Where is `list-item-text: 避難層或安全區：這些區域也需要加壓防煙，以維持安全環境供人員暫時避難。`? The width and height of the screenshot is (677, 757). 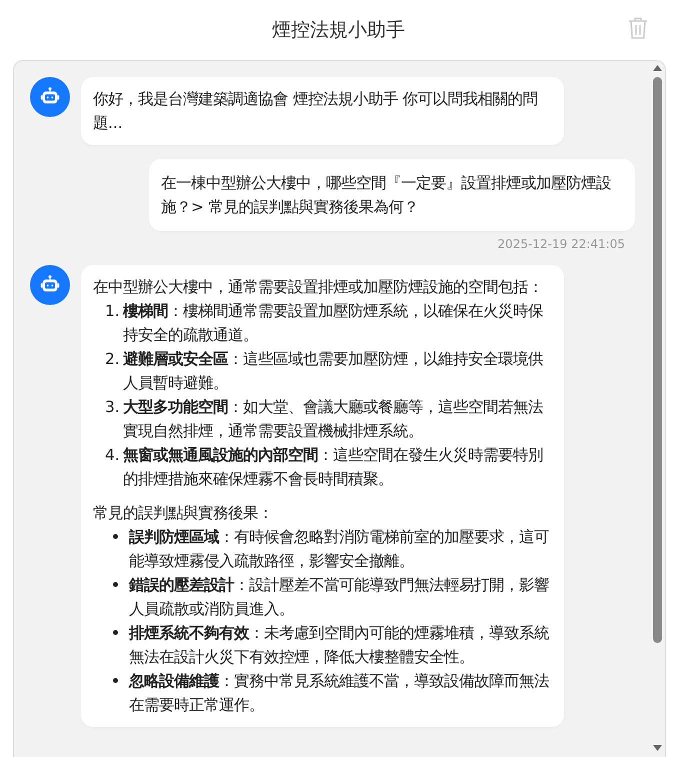
list-item-text: 避難層或安全區：這些區域也需要加壓防煙，以維持安全環境供人員暫時避難。 is located at coordinates (333, 371).